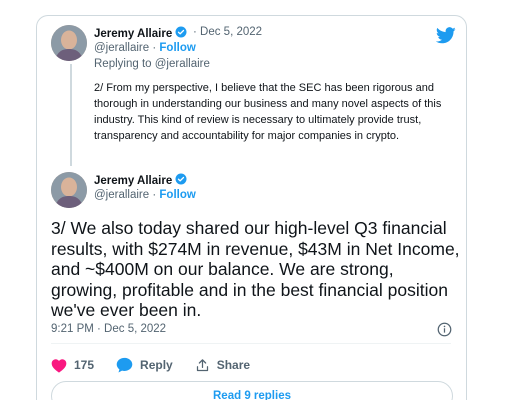  I want to click on share-button: Share, so click(222, 365).